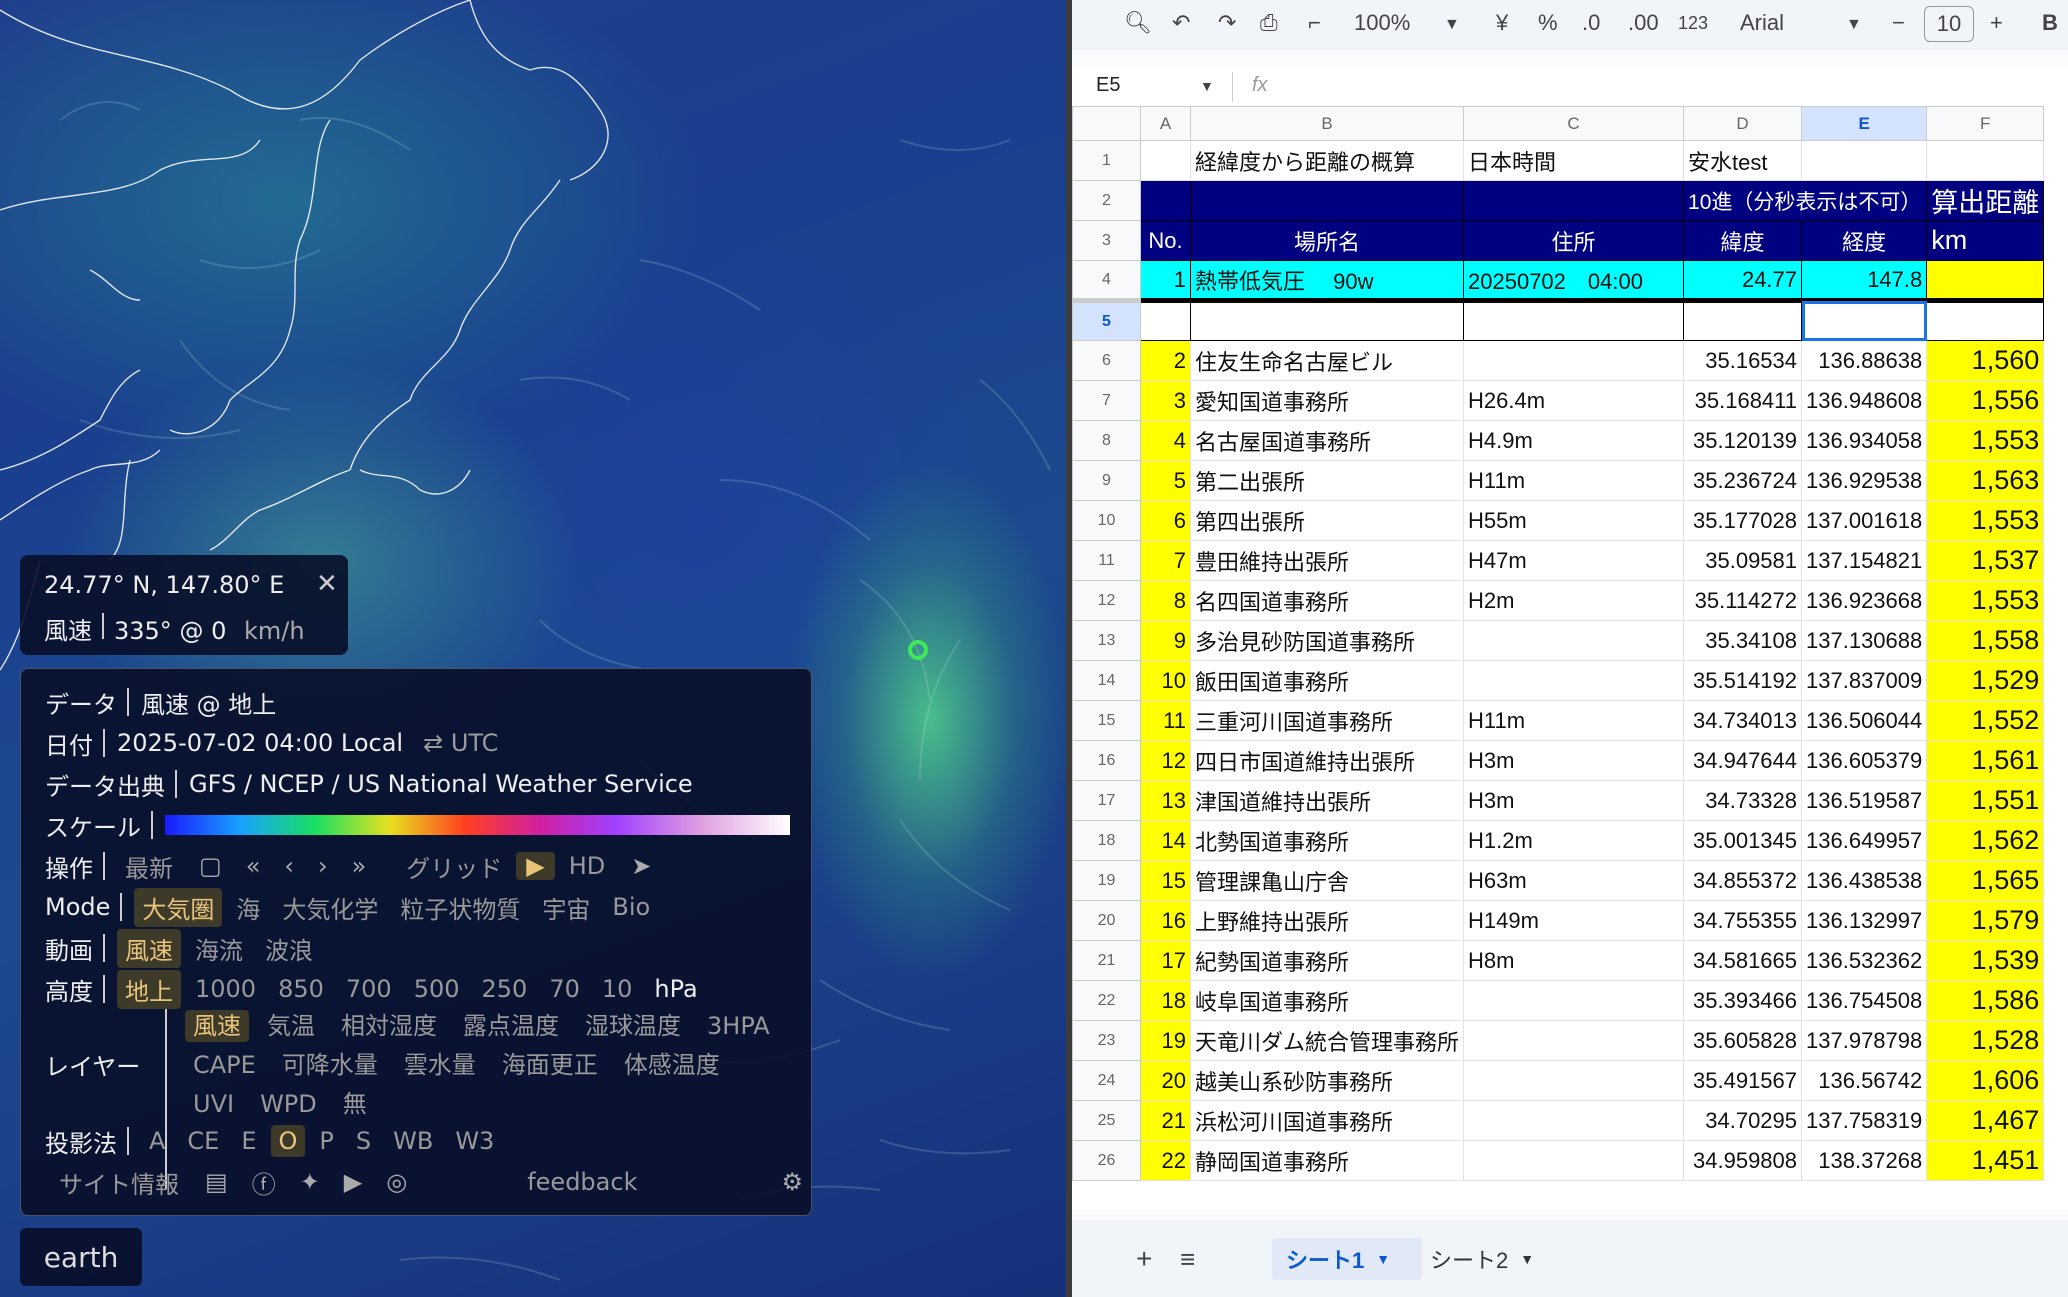 Image resolution: width=2068 pixels, height=1297 pixels. I want to click on number-format-button: 123, so click(1693, 23).